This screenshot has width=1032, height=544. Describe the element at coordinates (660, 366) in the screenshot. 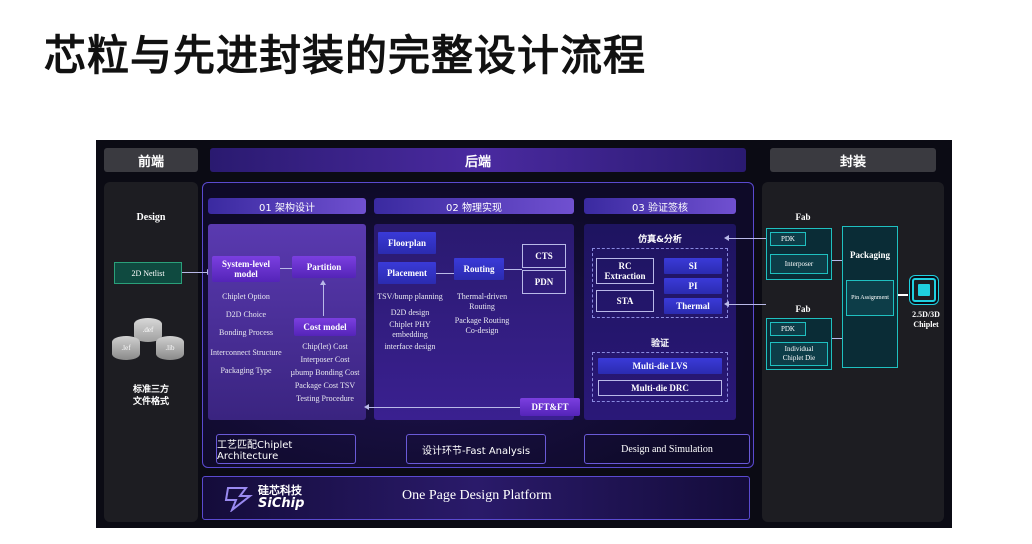

I see `lvs-box: Multi-die LVS` at that location.